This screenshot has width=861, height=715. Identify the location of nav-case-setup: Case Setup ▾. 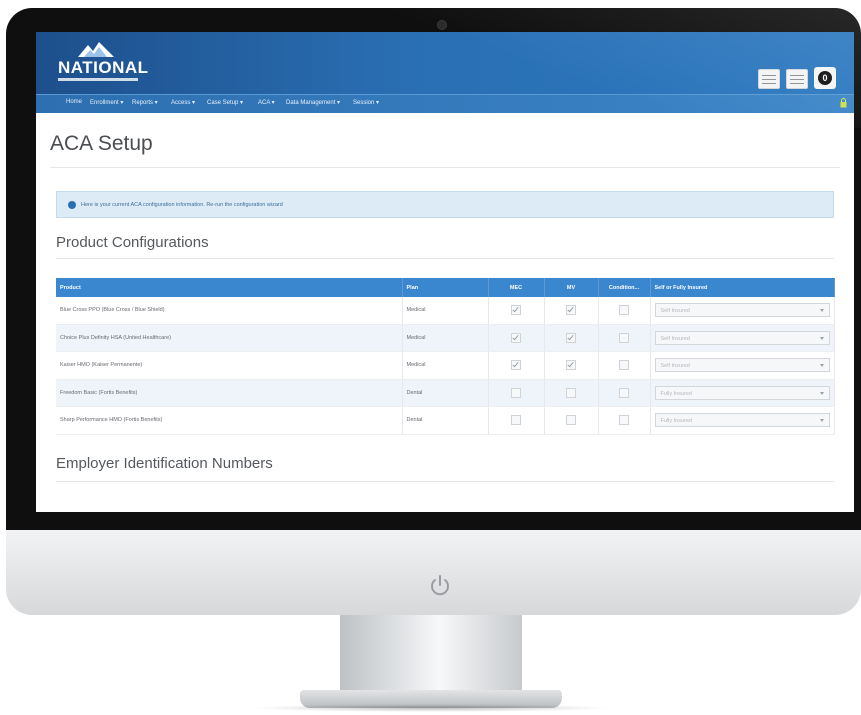
(225, 102).